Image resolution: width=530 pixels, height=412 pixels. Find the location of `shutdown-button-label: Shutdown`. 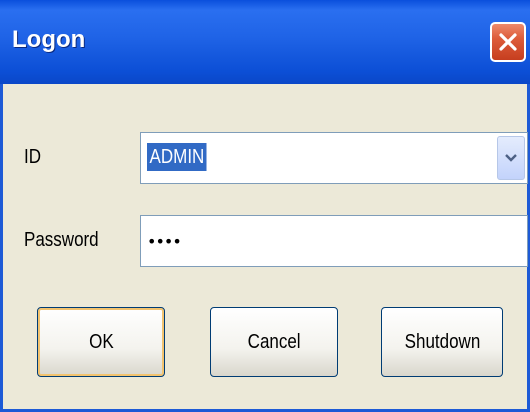

shutdown-button-label: Shutdown is located at coordinates (442, 341).